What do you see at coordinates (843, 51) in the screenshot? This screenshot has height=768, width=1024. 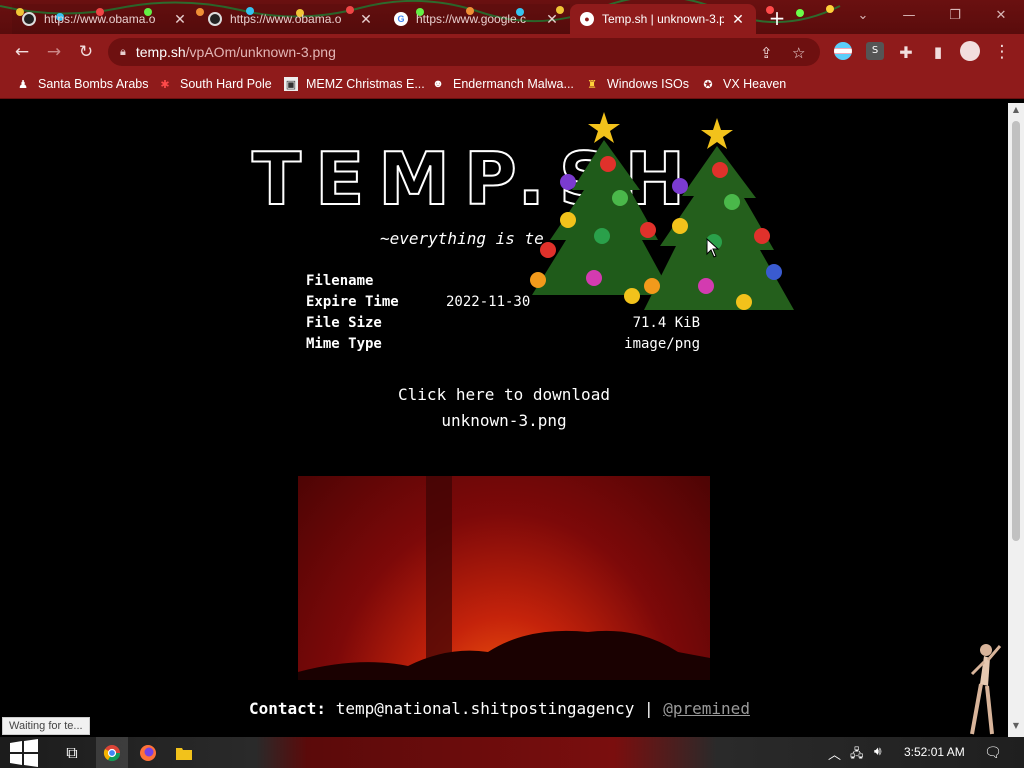 I see `extension-flag-icon` at bounding box center [843, 51].